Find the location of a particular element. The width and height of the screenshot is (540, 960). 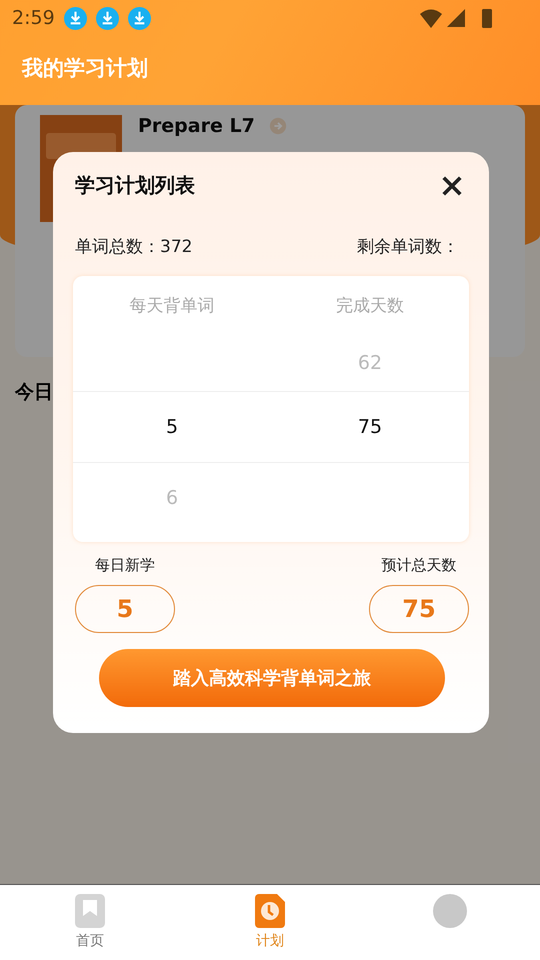

picker-value: 62 is located at coordinates (370, 363).